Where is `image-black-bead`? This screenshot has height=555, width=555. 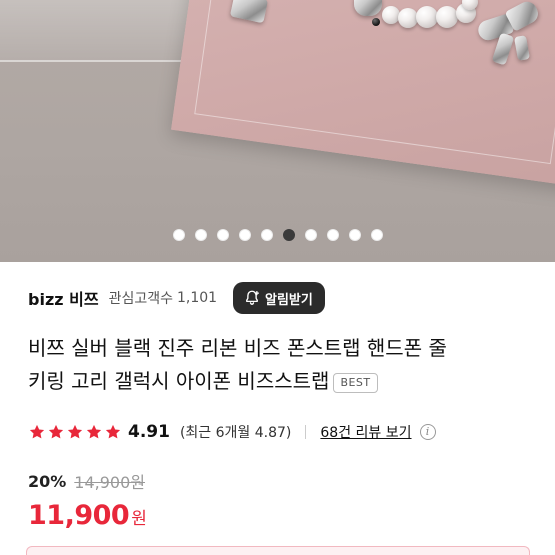 image-black-bead is located at coordinates (376, 22).